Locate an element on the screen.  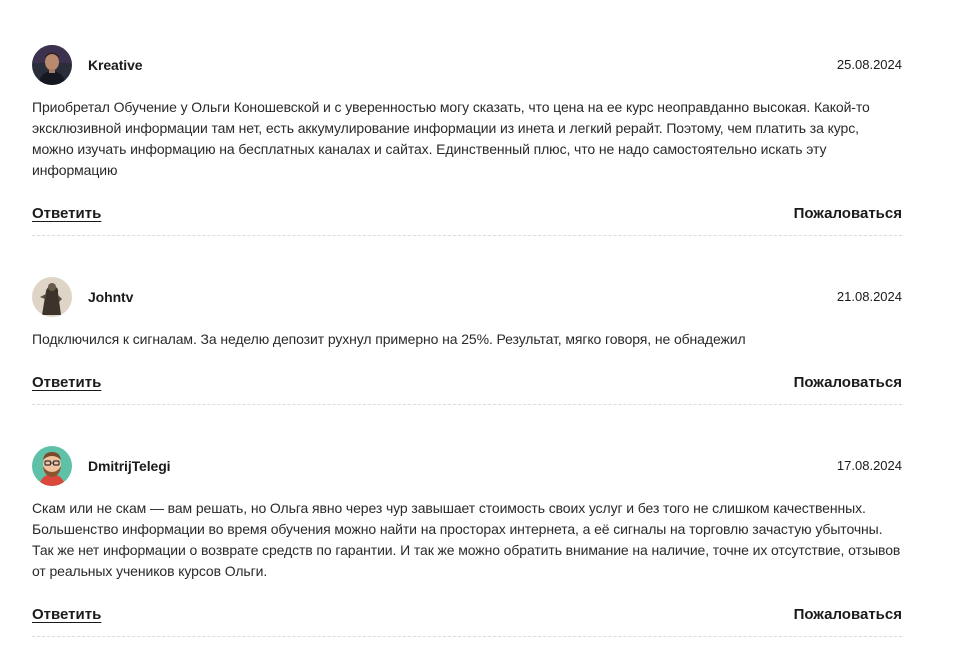
comment-date: 25.08.2024 is located at coordinates (869, 64).